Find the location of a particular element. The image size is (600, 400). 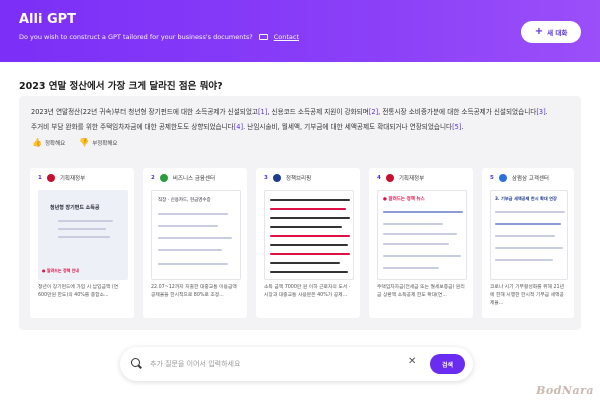

contact-link: Contact is located at coordinates (286, 37).